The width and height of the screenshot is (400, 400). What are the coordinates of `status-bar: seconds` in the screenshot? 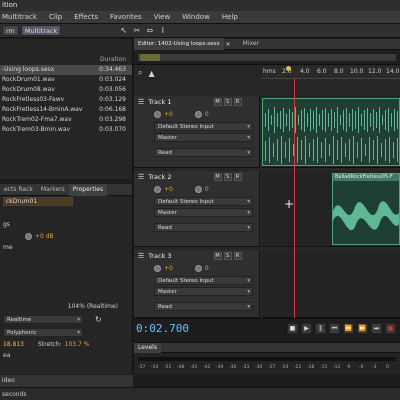 It's located at (200, 393).